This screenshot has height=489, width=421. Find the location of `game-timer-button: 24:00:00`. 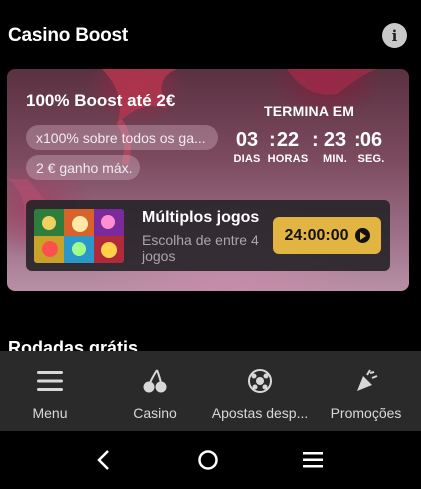

game-timer-button: 24:00:00 is located at coordinates (327, 235).